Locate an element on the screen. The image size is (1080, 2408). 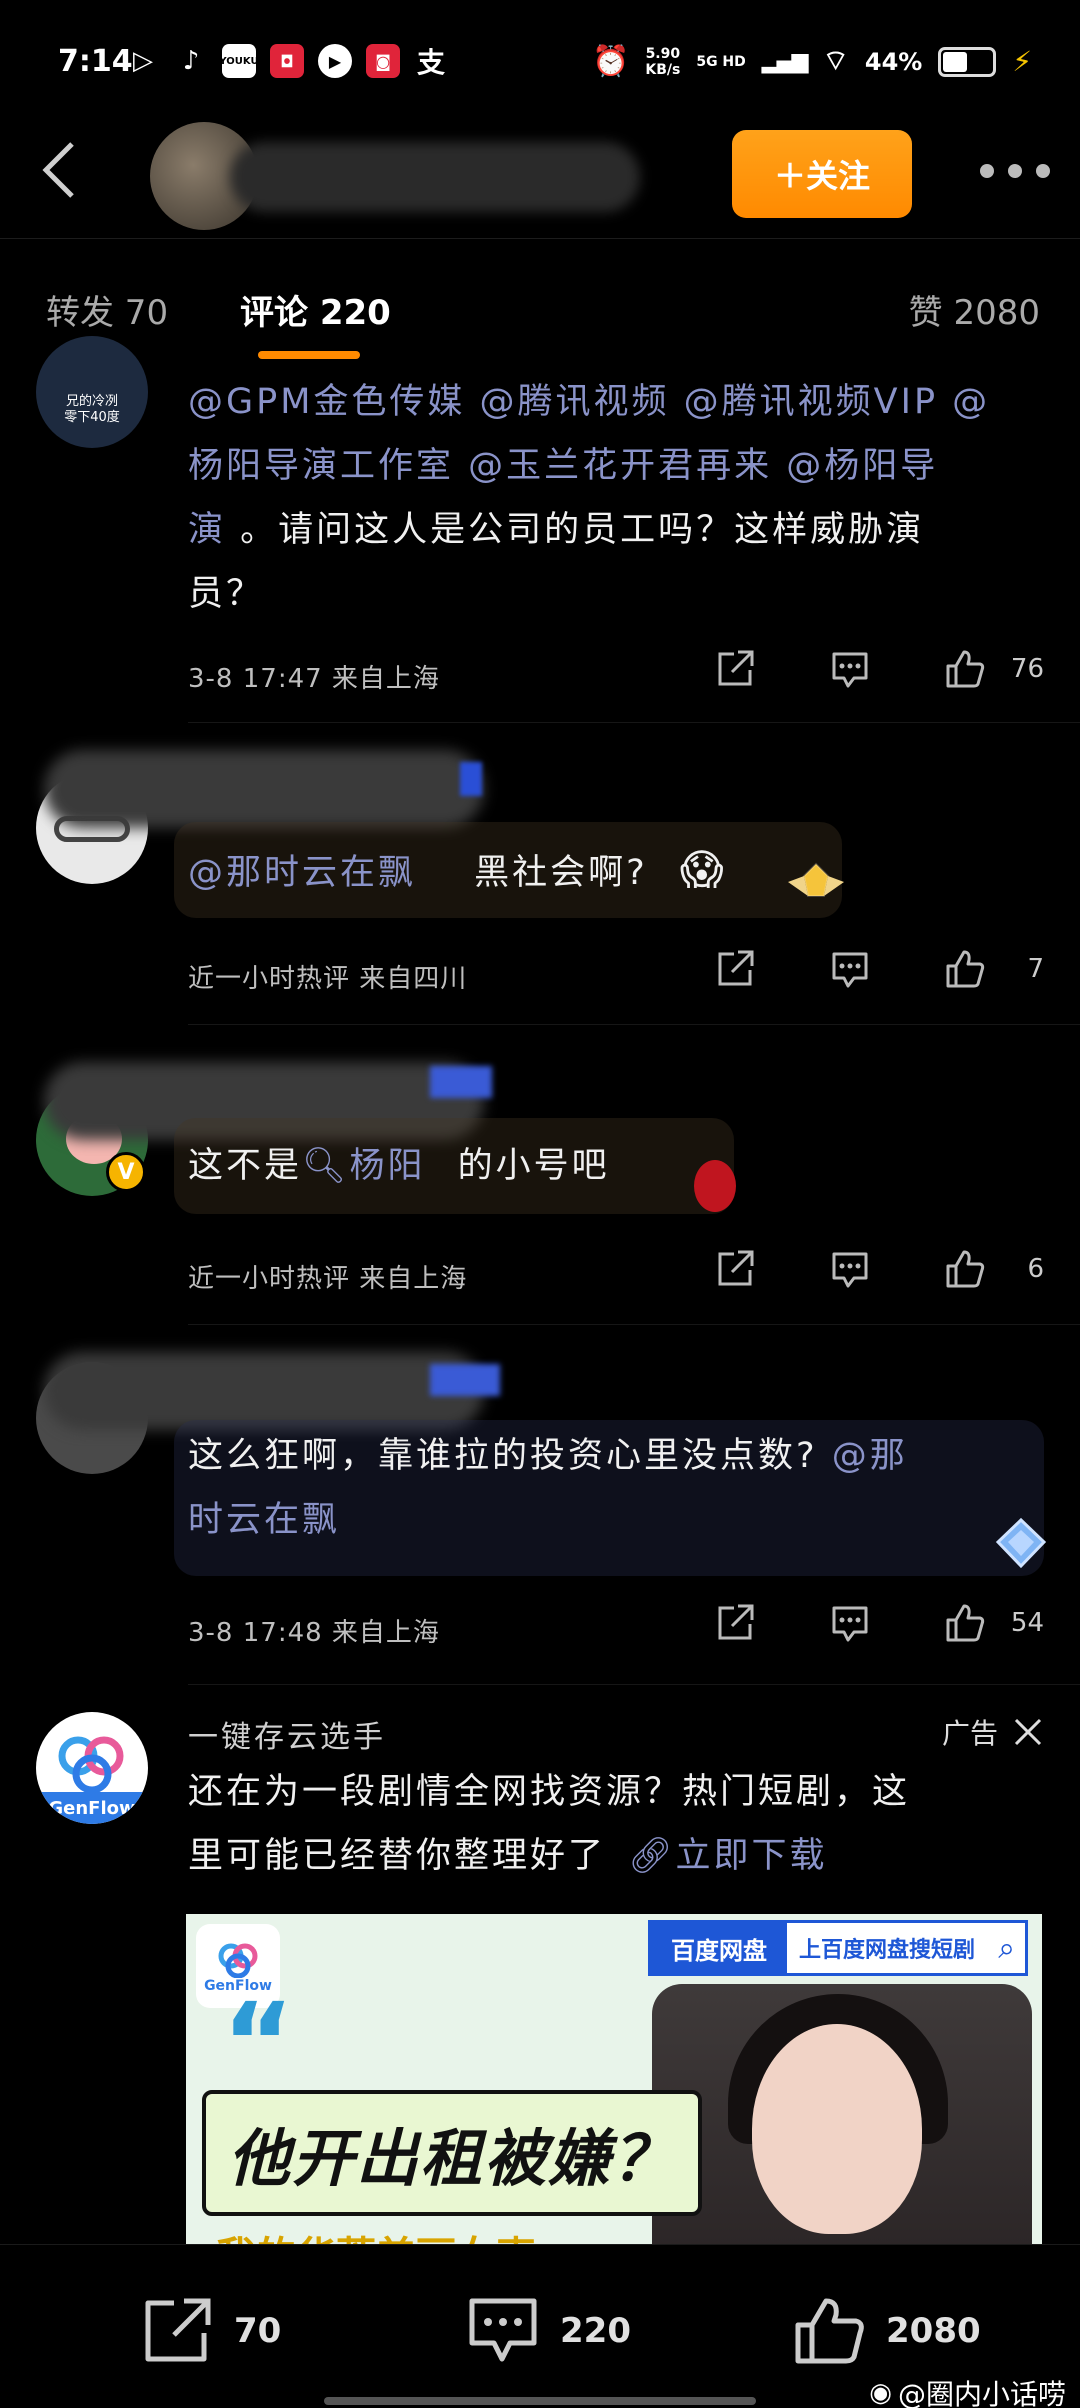
comment-meta: 近一小时热评 来自上海 is located at coordinates (328, 1279).